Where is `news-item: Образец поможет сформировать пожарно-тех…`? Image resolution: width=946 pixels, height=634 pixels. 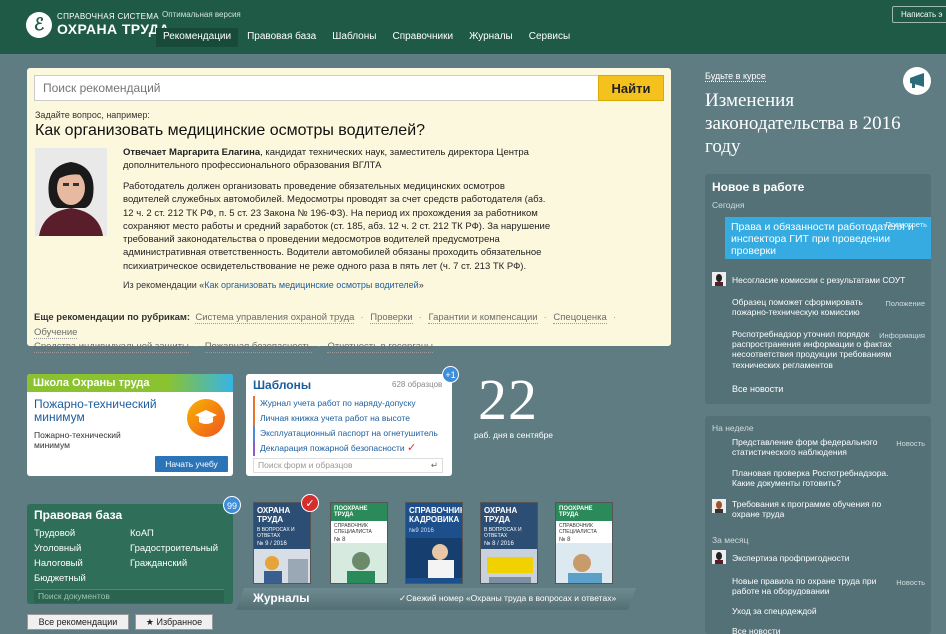
news-item: Образец поможет сформировать пожарно-тех… is located at coordinates (812, 307).